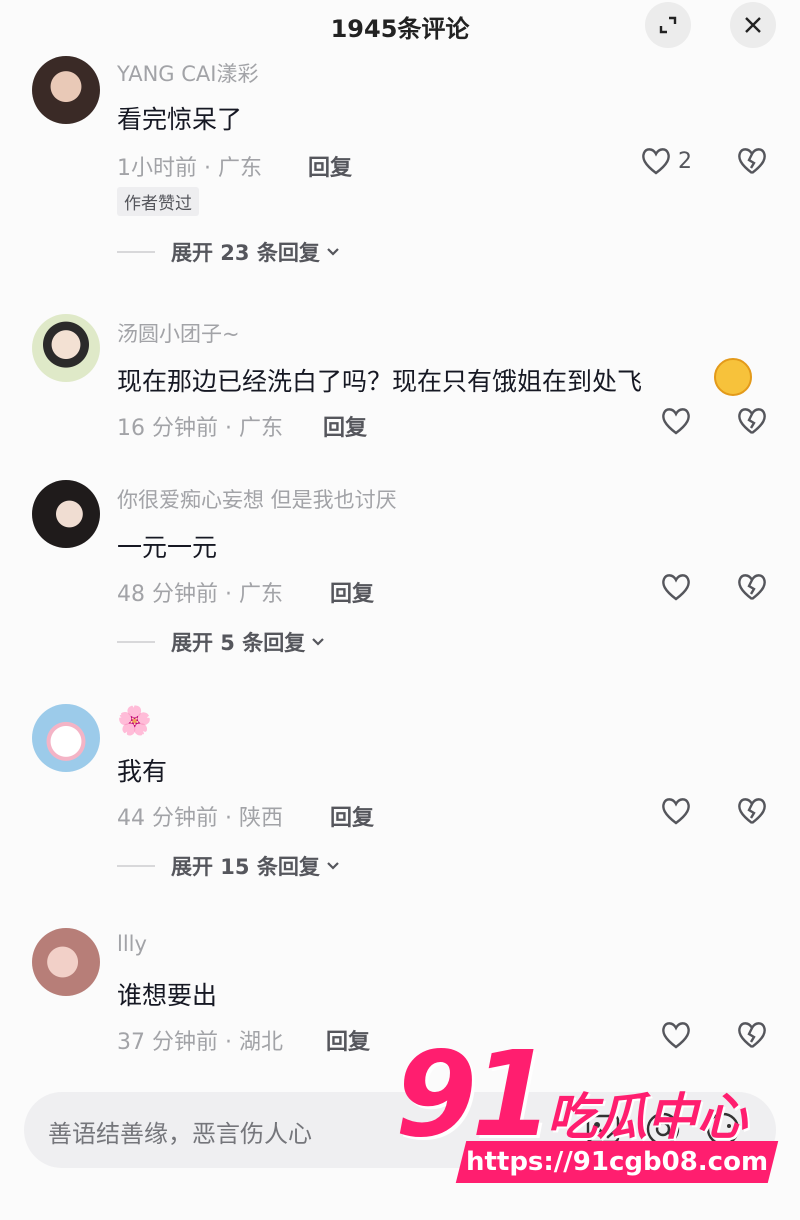 Image resolution: width=800 pixels, height=1220 pixels. I want to click on like-button: 2, so click(666, 161).